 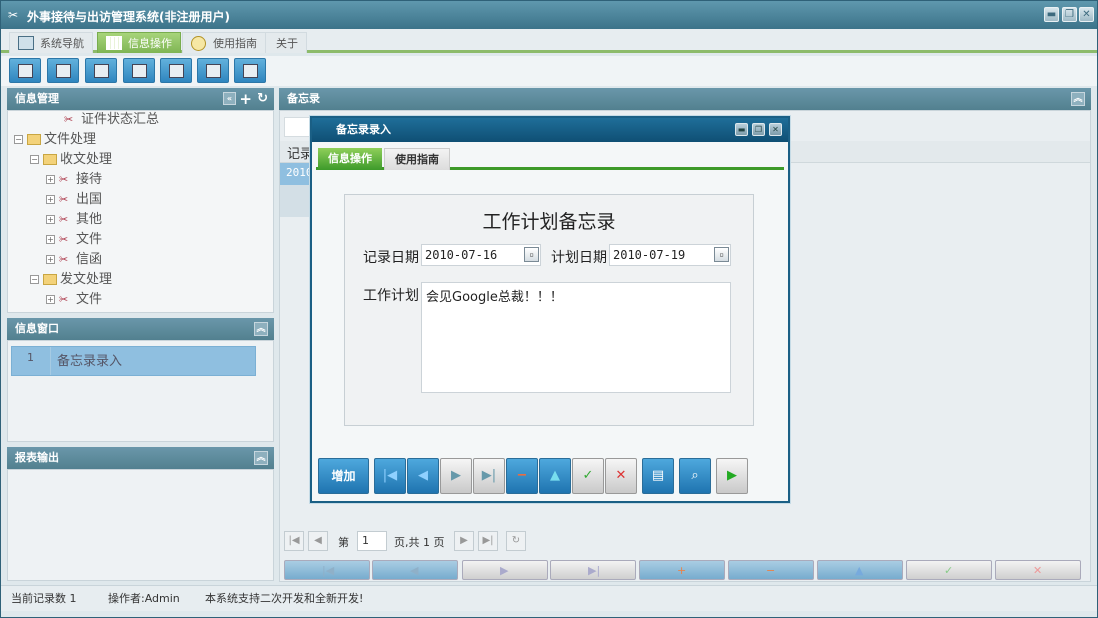 What do you see at coordinates (44, 598) in the screenshot?
I see `record-count: 当前记录数 1` at bounding box center [44, 598].